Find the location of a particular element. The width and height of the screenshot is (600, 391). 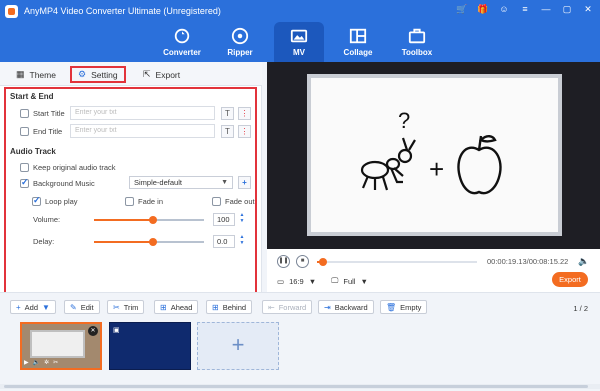

delay-slider-handle is located at coordinates (153, 242).